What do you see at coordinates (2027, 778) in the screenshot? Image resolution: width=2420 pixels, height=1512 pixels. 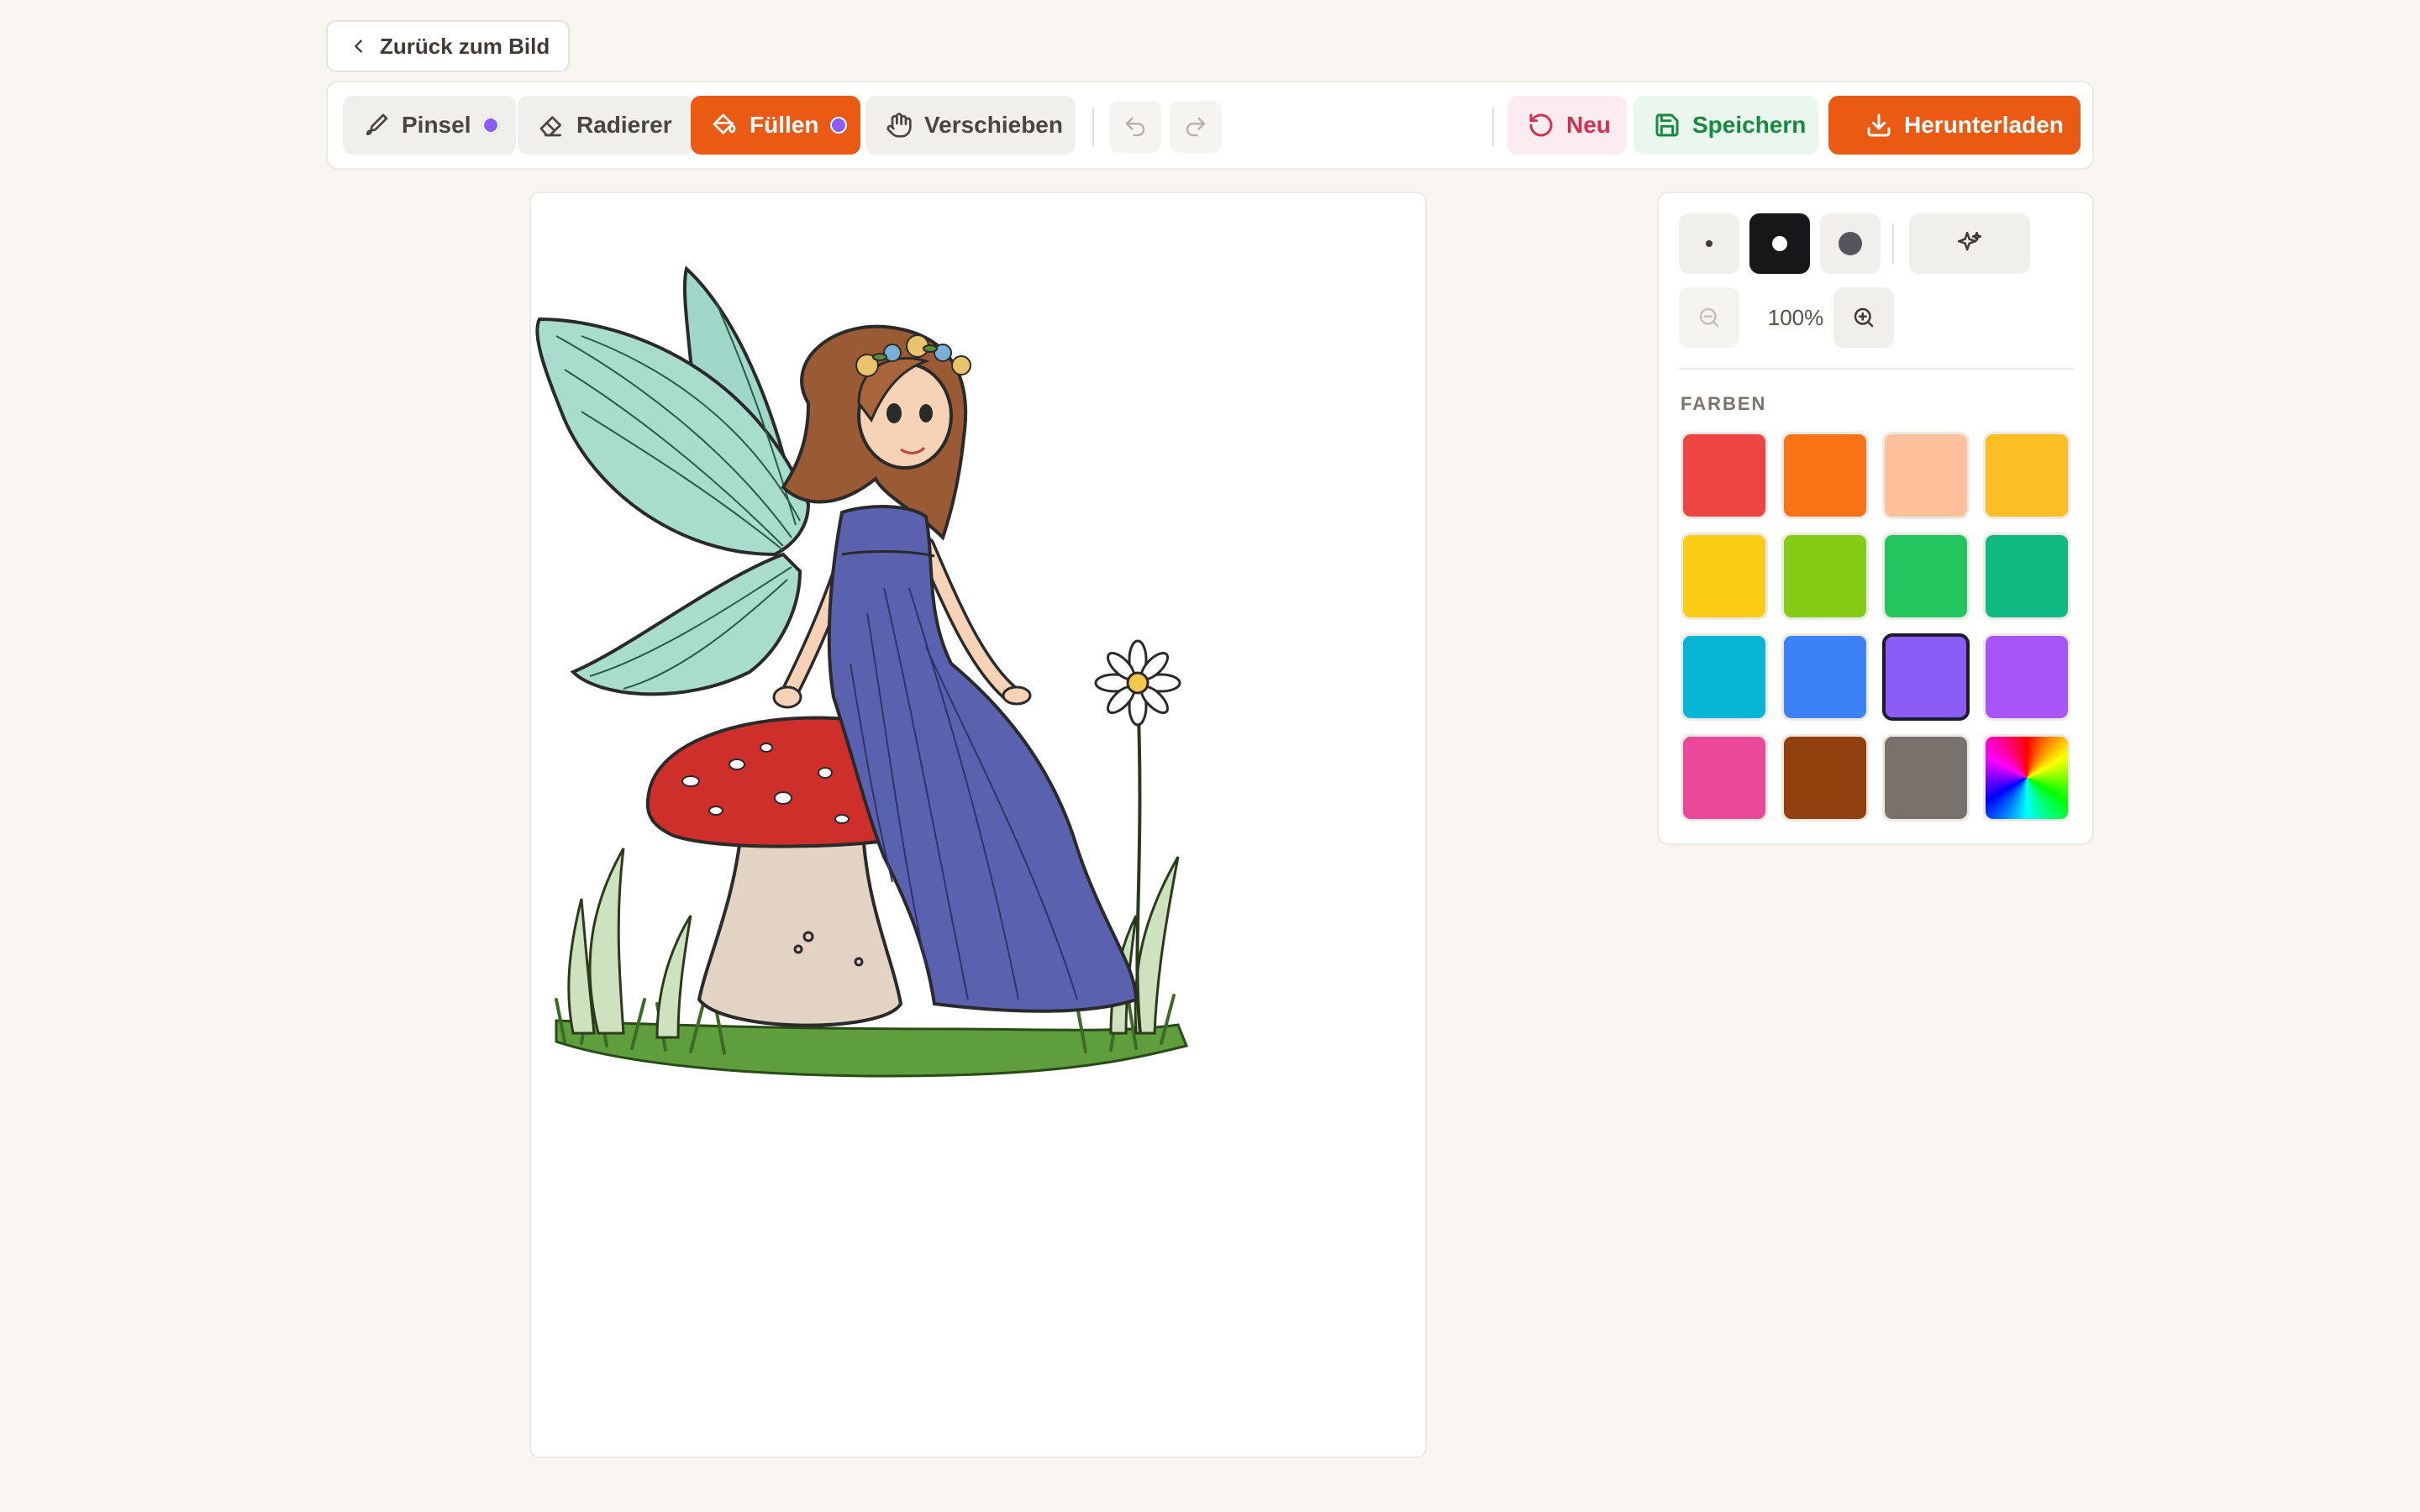 I see `custom-color-swatch` at bounding box center [2027, 778].